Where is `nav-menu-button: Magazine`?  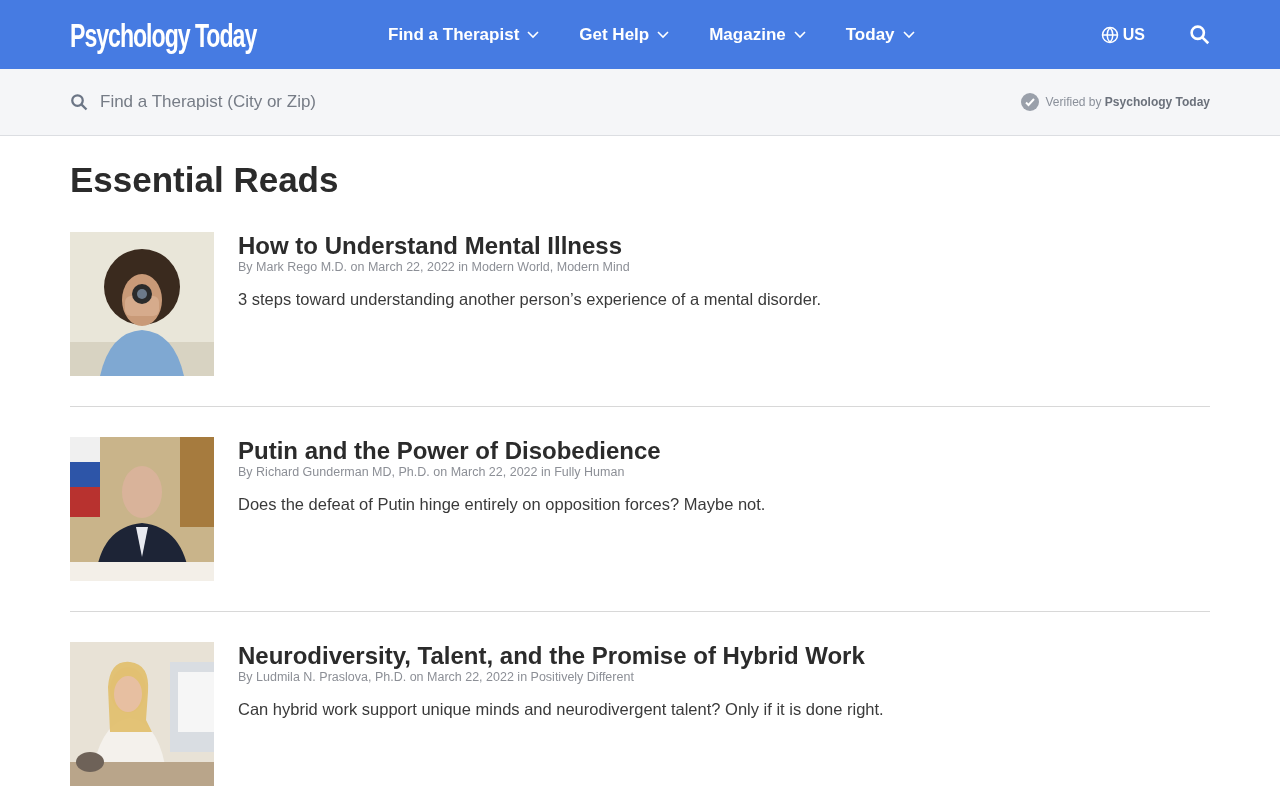
nav-menu-button: Magazine is located at coordinates (757, 34).